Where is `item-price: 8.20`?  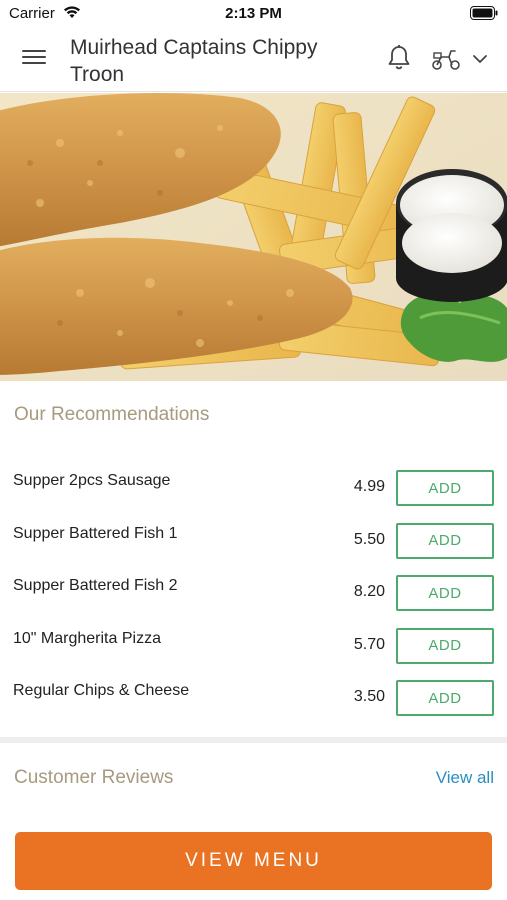
item-price: 8.20 is located at coordinates (369, 591).